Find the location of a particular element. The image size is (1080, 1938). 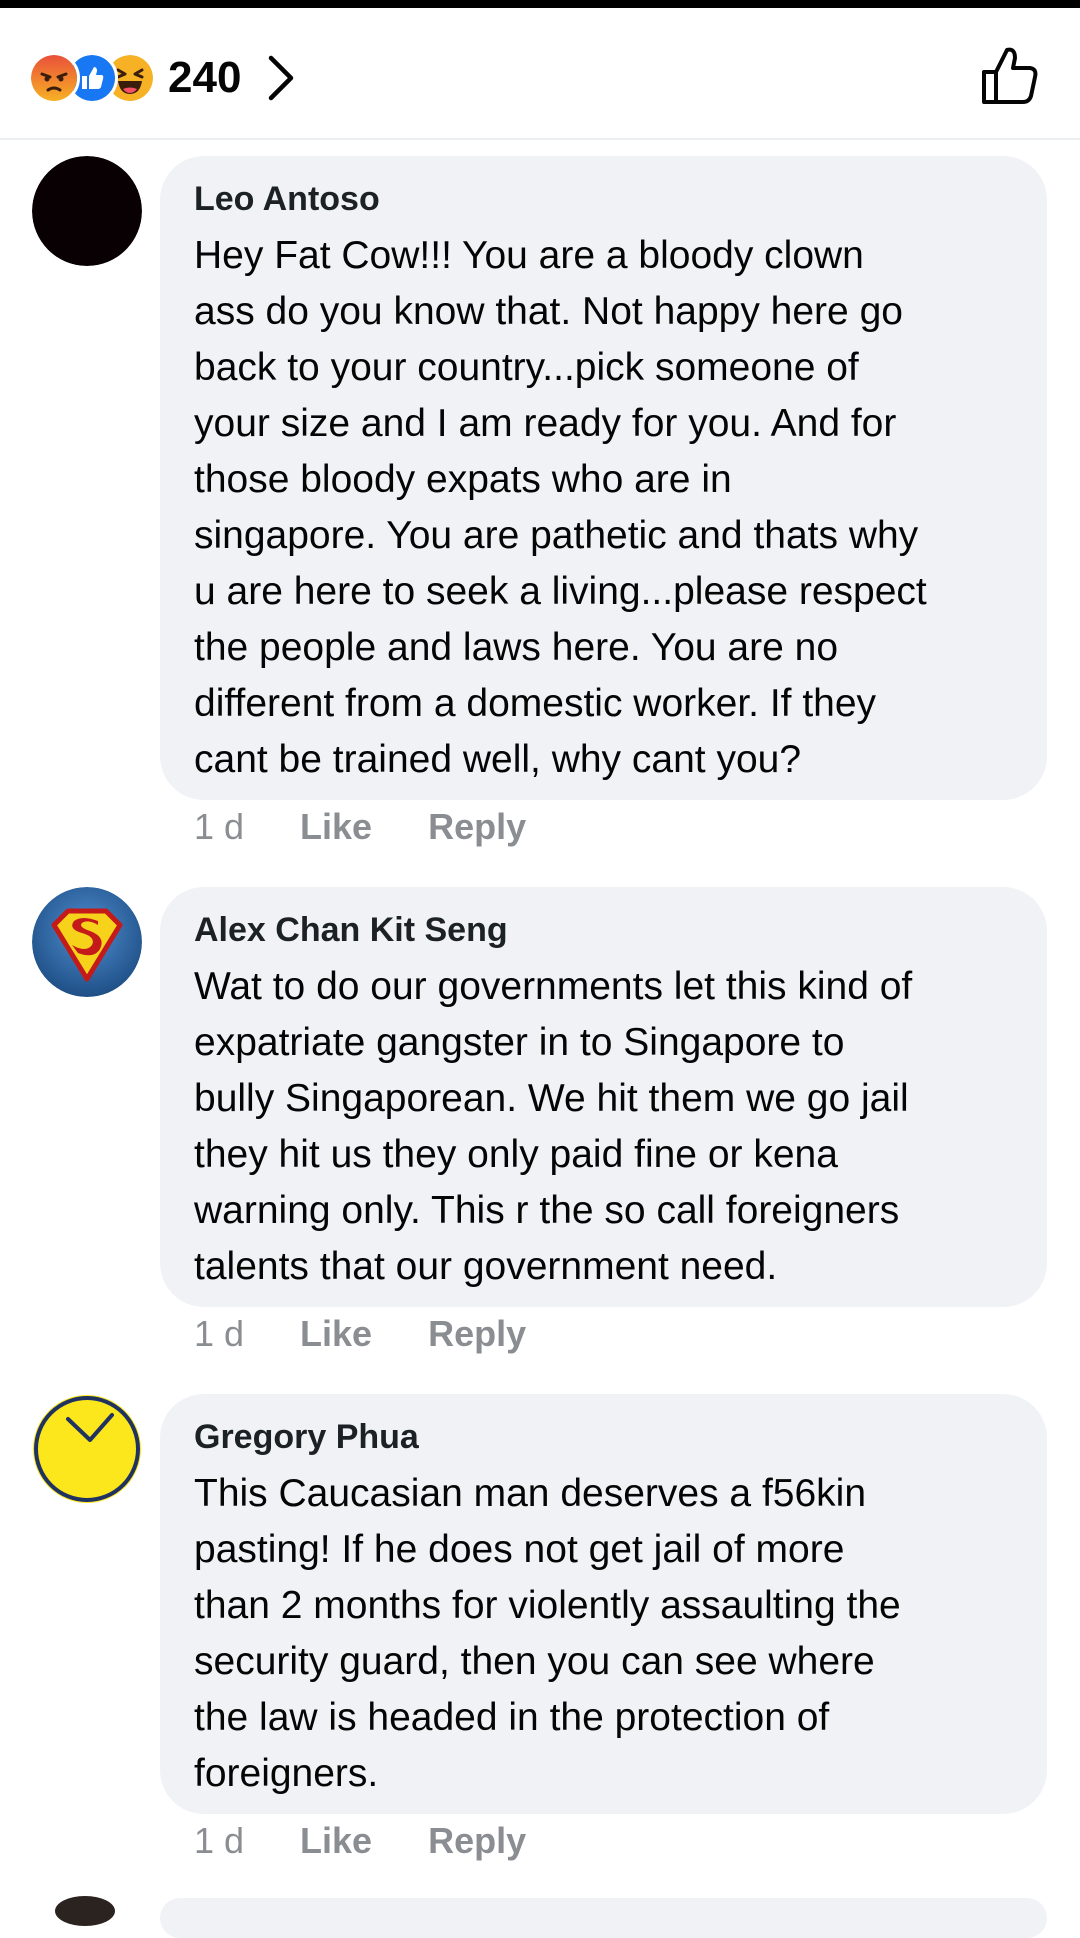

superman-logo-avatar is located at coordinates (87, 942).